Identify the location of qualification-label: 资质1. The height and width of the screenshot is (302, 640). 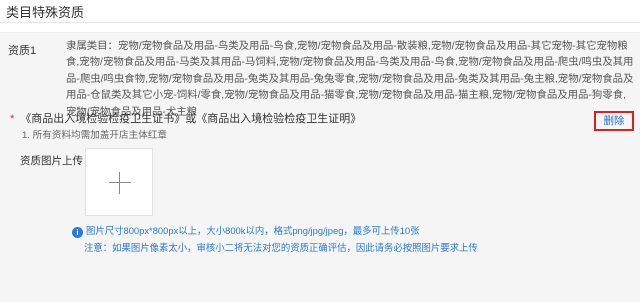
(22, 51).